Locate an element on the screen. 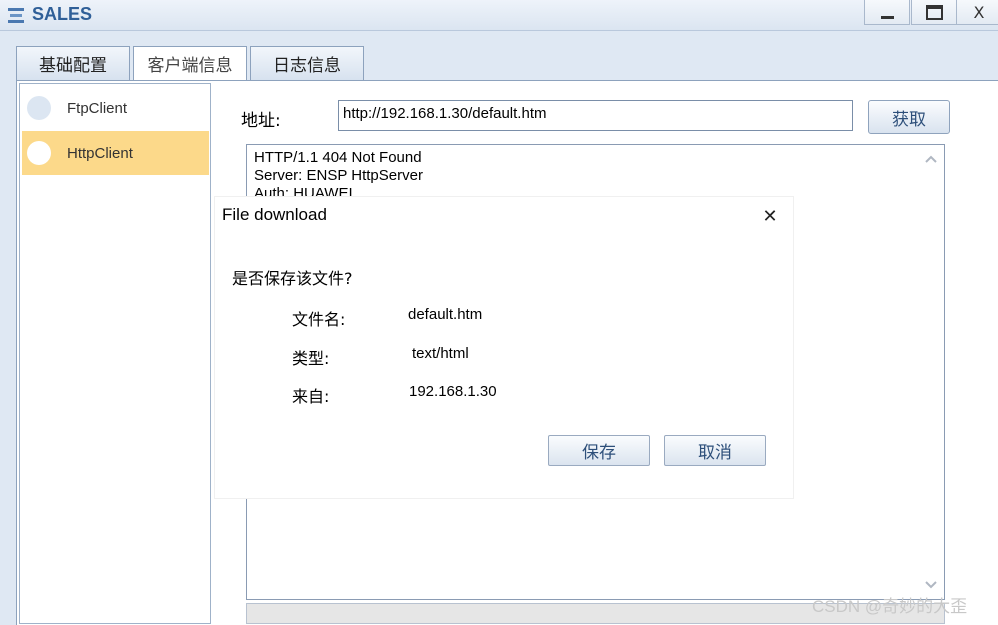 This screenshot has width=998, height=625. response-line: Server: ENSP HttpServer is located at coordinates (338, 175).